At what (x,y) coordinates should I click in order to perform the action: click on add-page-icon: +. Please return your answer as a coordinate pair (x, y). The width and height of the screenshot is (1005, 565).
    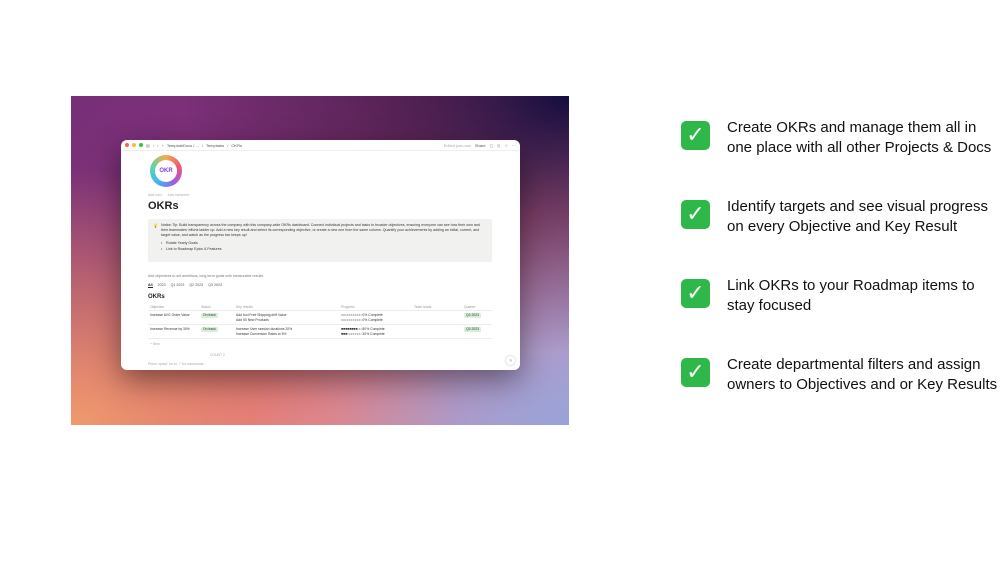
    Looking at the image, I should click on (162, 145).